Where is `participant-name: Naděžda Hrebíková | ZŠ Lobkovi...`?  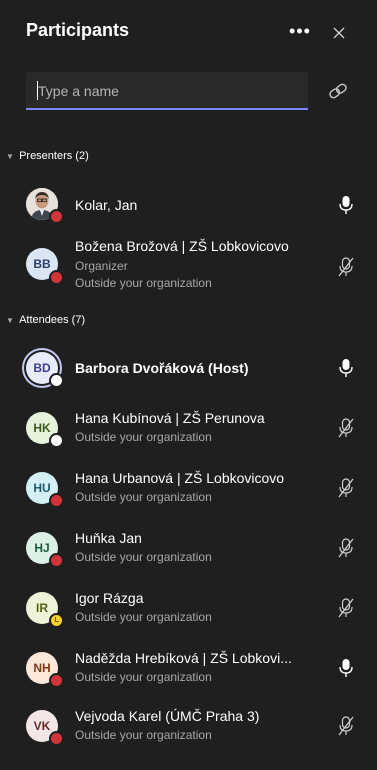 participant-name: Naděžda Hrebíková | ZŠ Lobkovi... is located at coordinates (183, 658).